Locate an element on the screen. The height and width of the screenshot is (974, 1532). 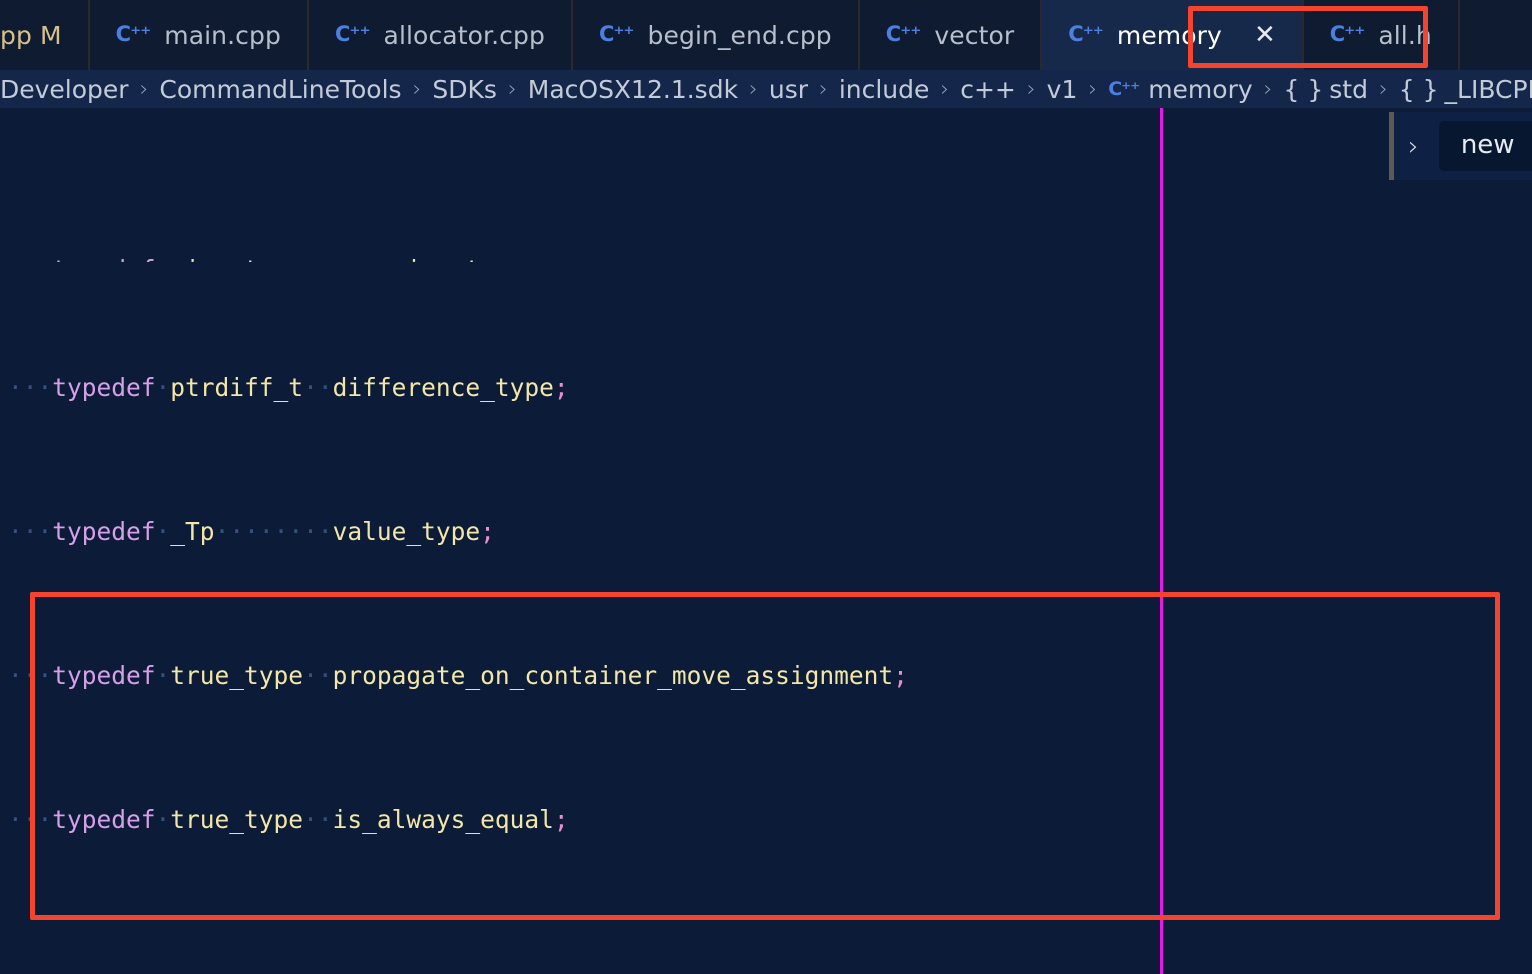
breadcrumb-item-memory: memory is located at coordinates (1200, 89).